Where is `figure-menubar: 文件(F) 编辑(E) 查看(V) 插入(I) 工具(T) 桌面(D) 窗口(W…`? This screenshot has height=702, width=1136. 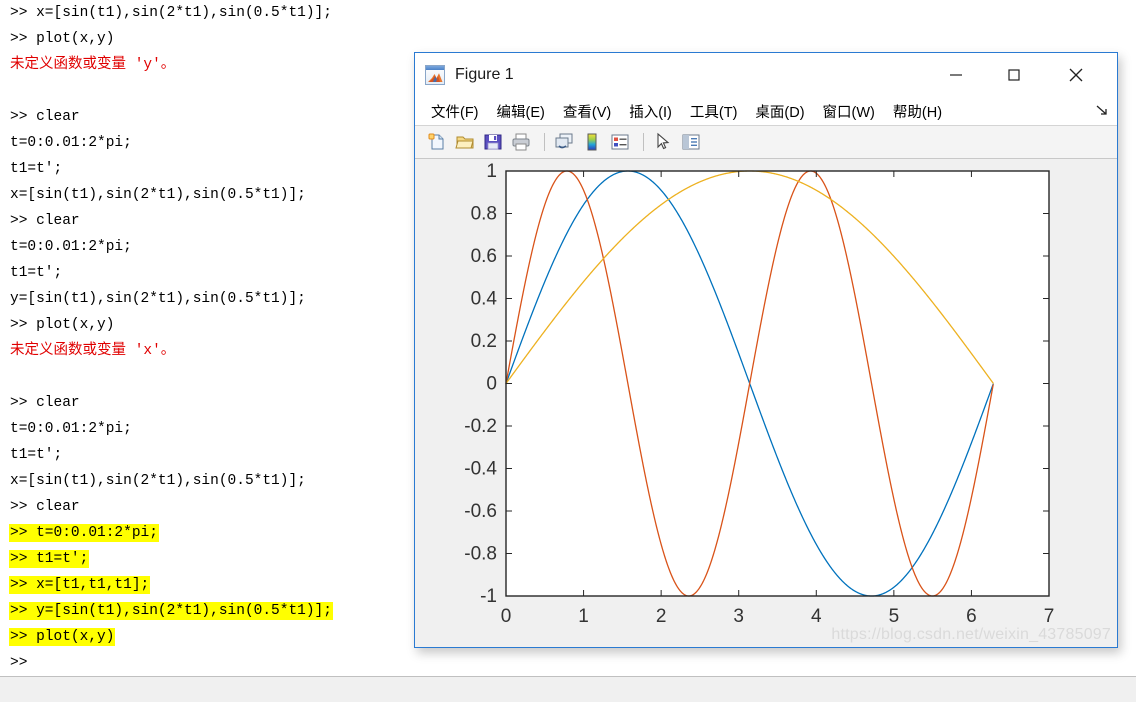 figure-menubar: 文件(F) 编辑(E) 查看(V) 插入(I) 工具(T) 桌面(D) 窗口(W… is located at coordinates (766, 111).